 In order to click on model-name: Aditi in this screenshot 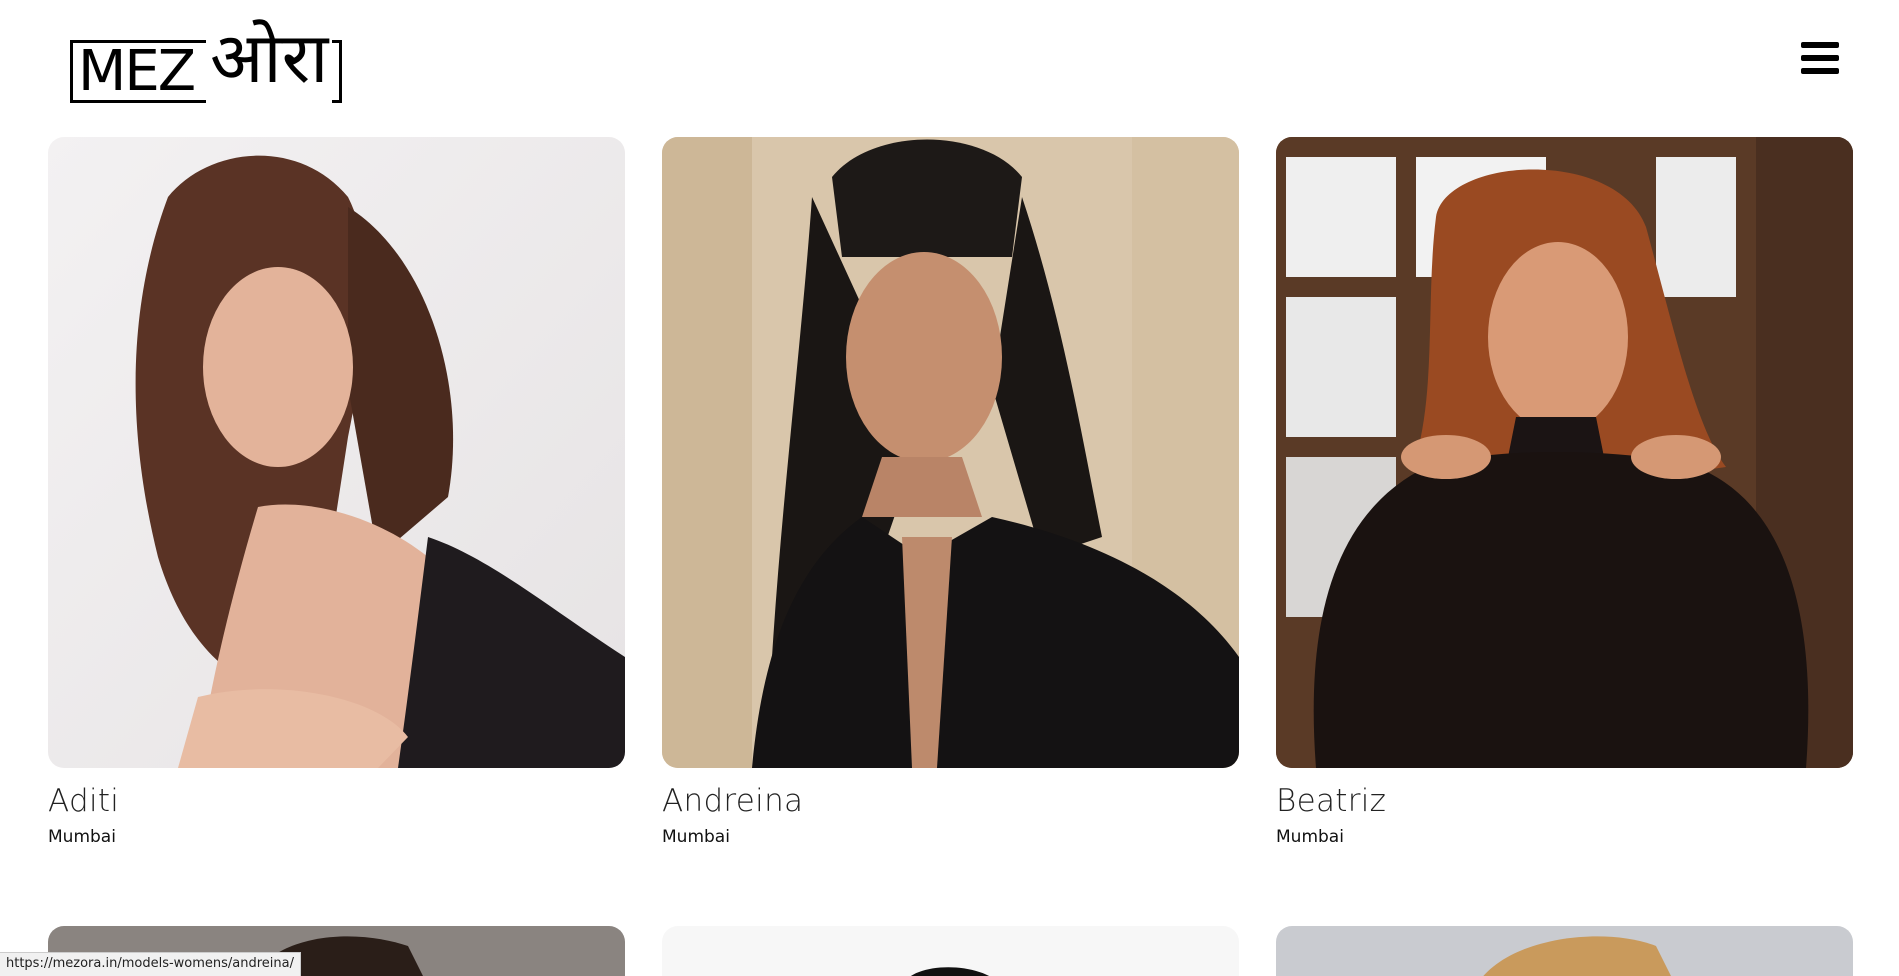, I will do `click(83, 801)`.